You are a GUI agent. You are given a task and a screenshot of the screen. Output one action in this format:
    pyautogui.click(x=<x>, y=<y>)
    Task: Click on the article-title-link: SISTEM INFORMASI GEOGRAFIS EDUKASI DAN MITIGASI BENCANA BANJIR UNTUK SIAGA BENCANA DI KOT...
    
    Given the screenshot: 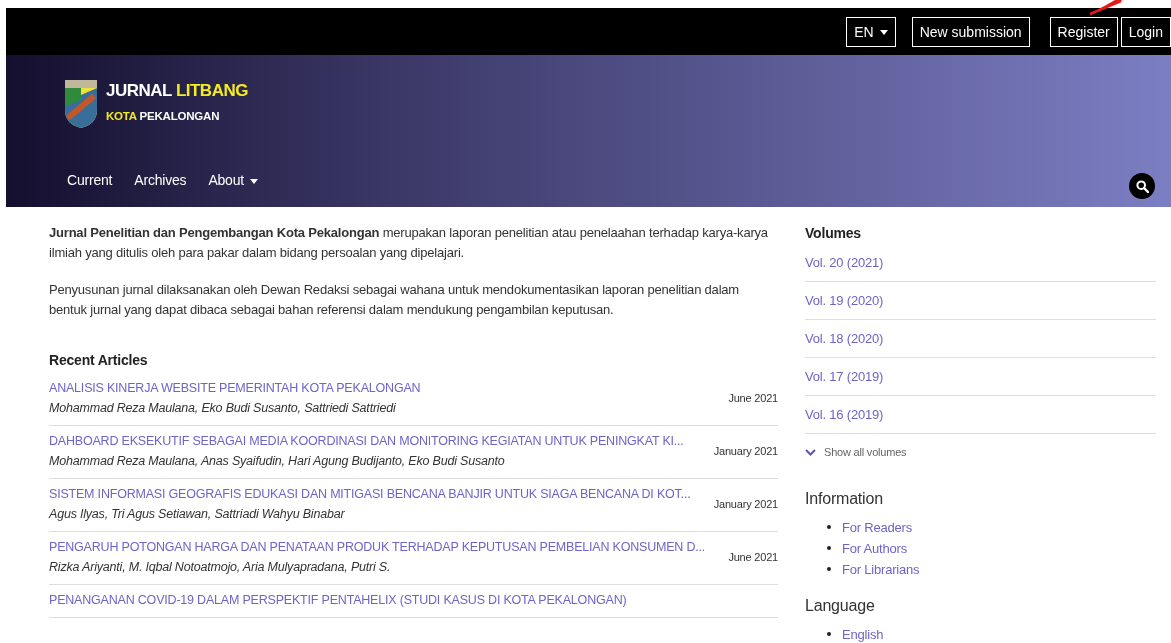 What is the action you would take?
    pyautogui.click(x=370, y=494)
    